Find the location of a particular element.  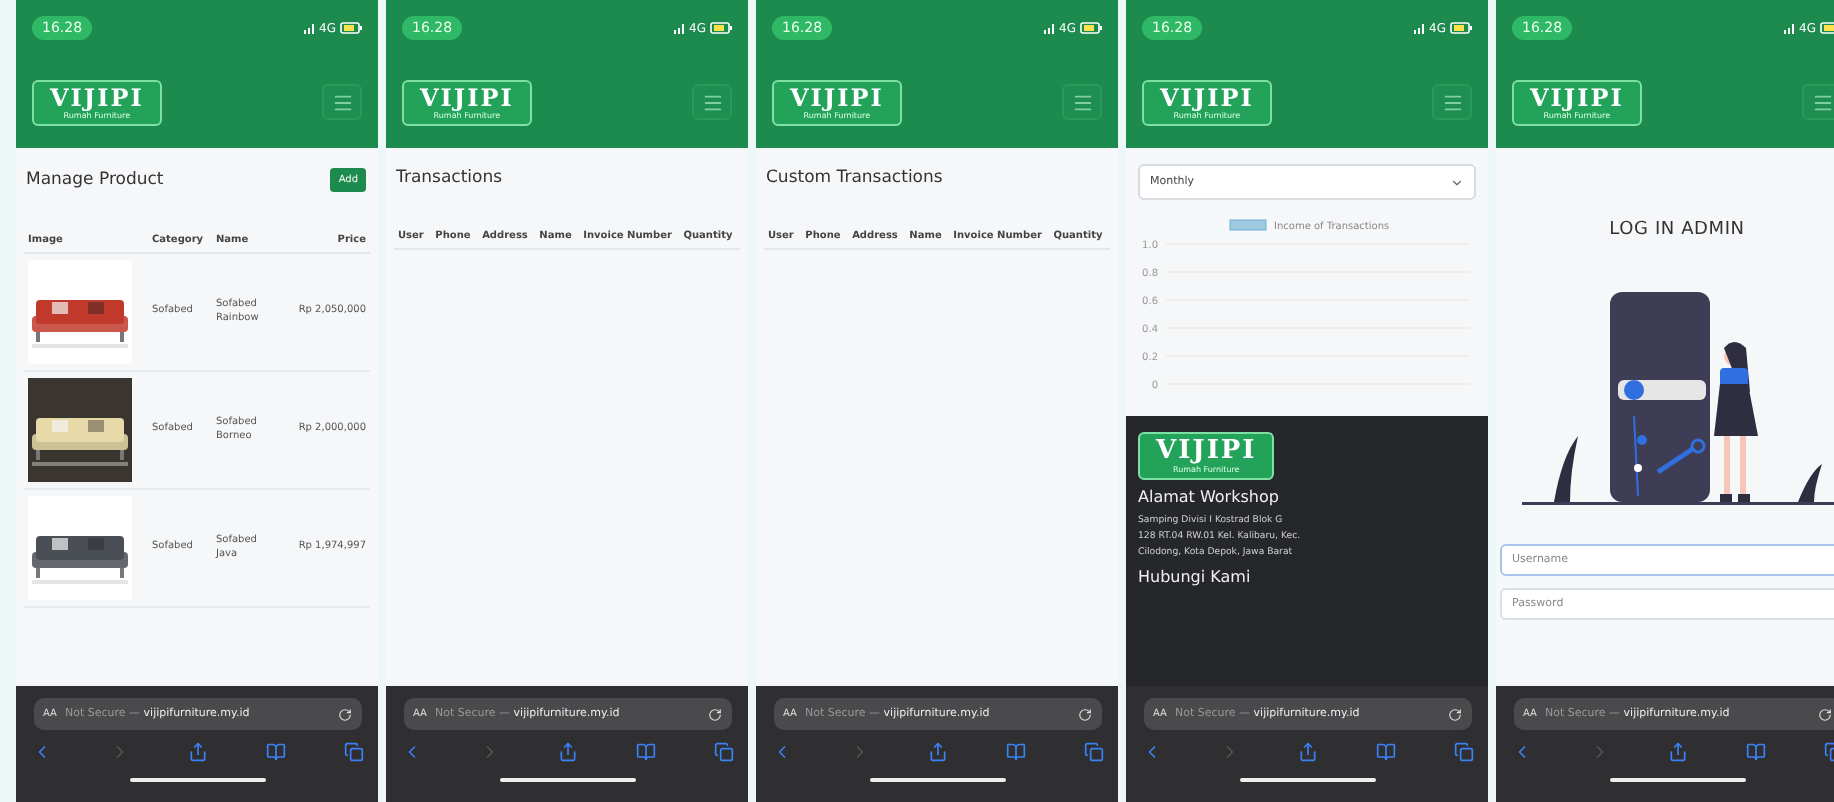

page-title: Manage Product is located at coordinates (95, 180).